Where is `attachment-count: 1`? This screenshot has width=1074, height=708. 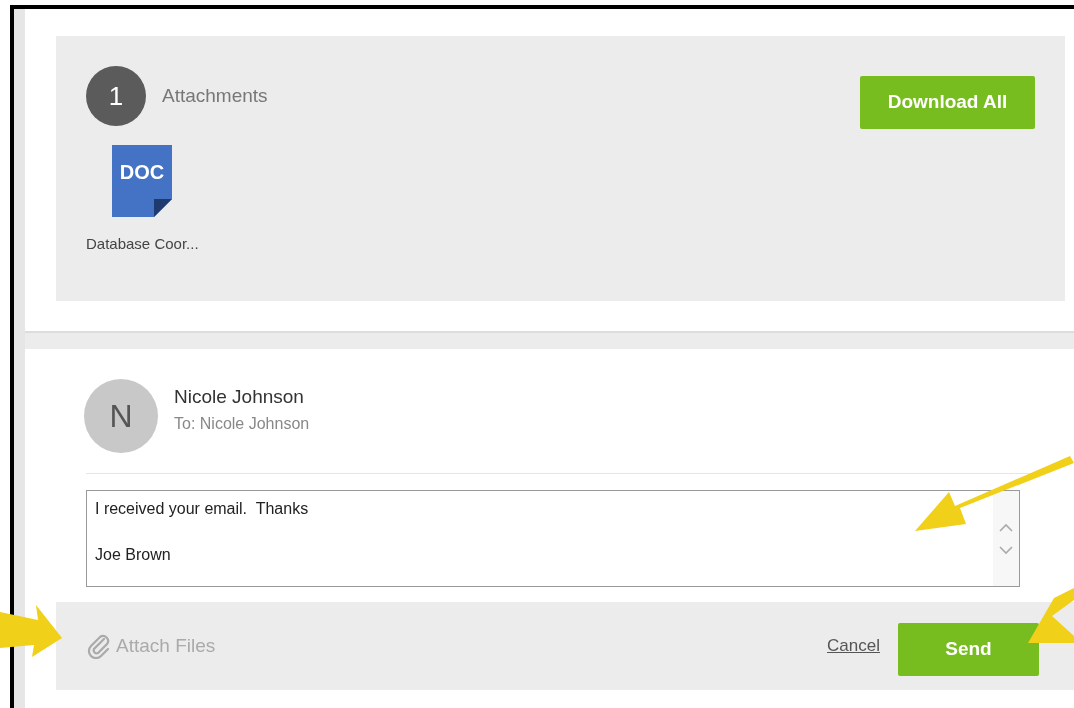 attachment-count: 1 is located at coordinates (116, 96).